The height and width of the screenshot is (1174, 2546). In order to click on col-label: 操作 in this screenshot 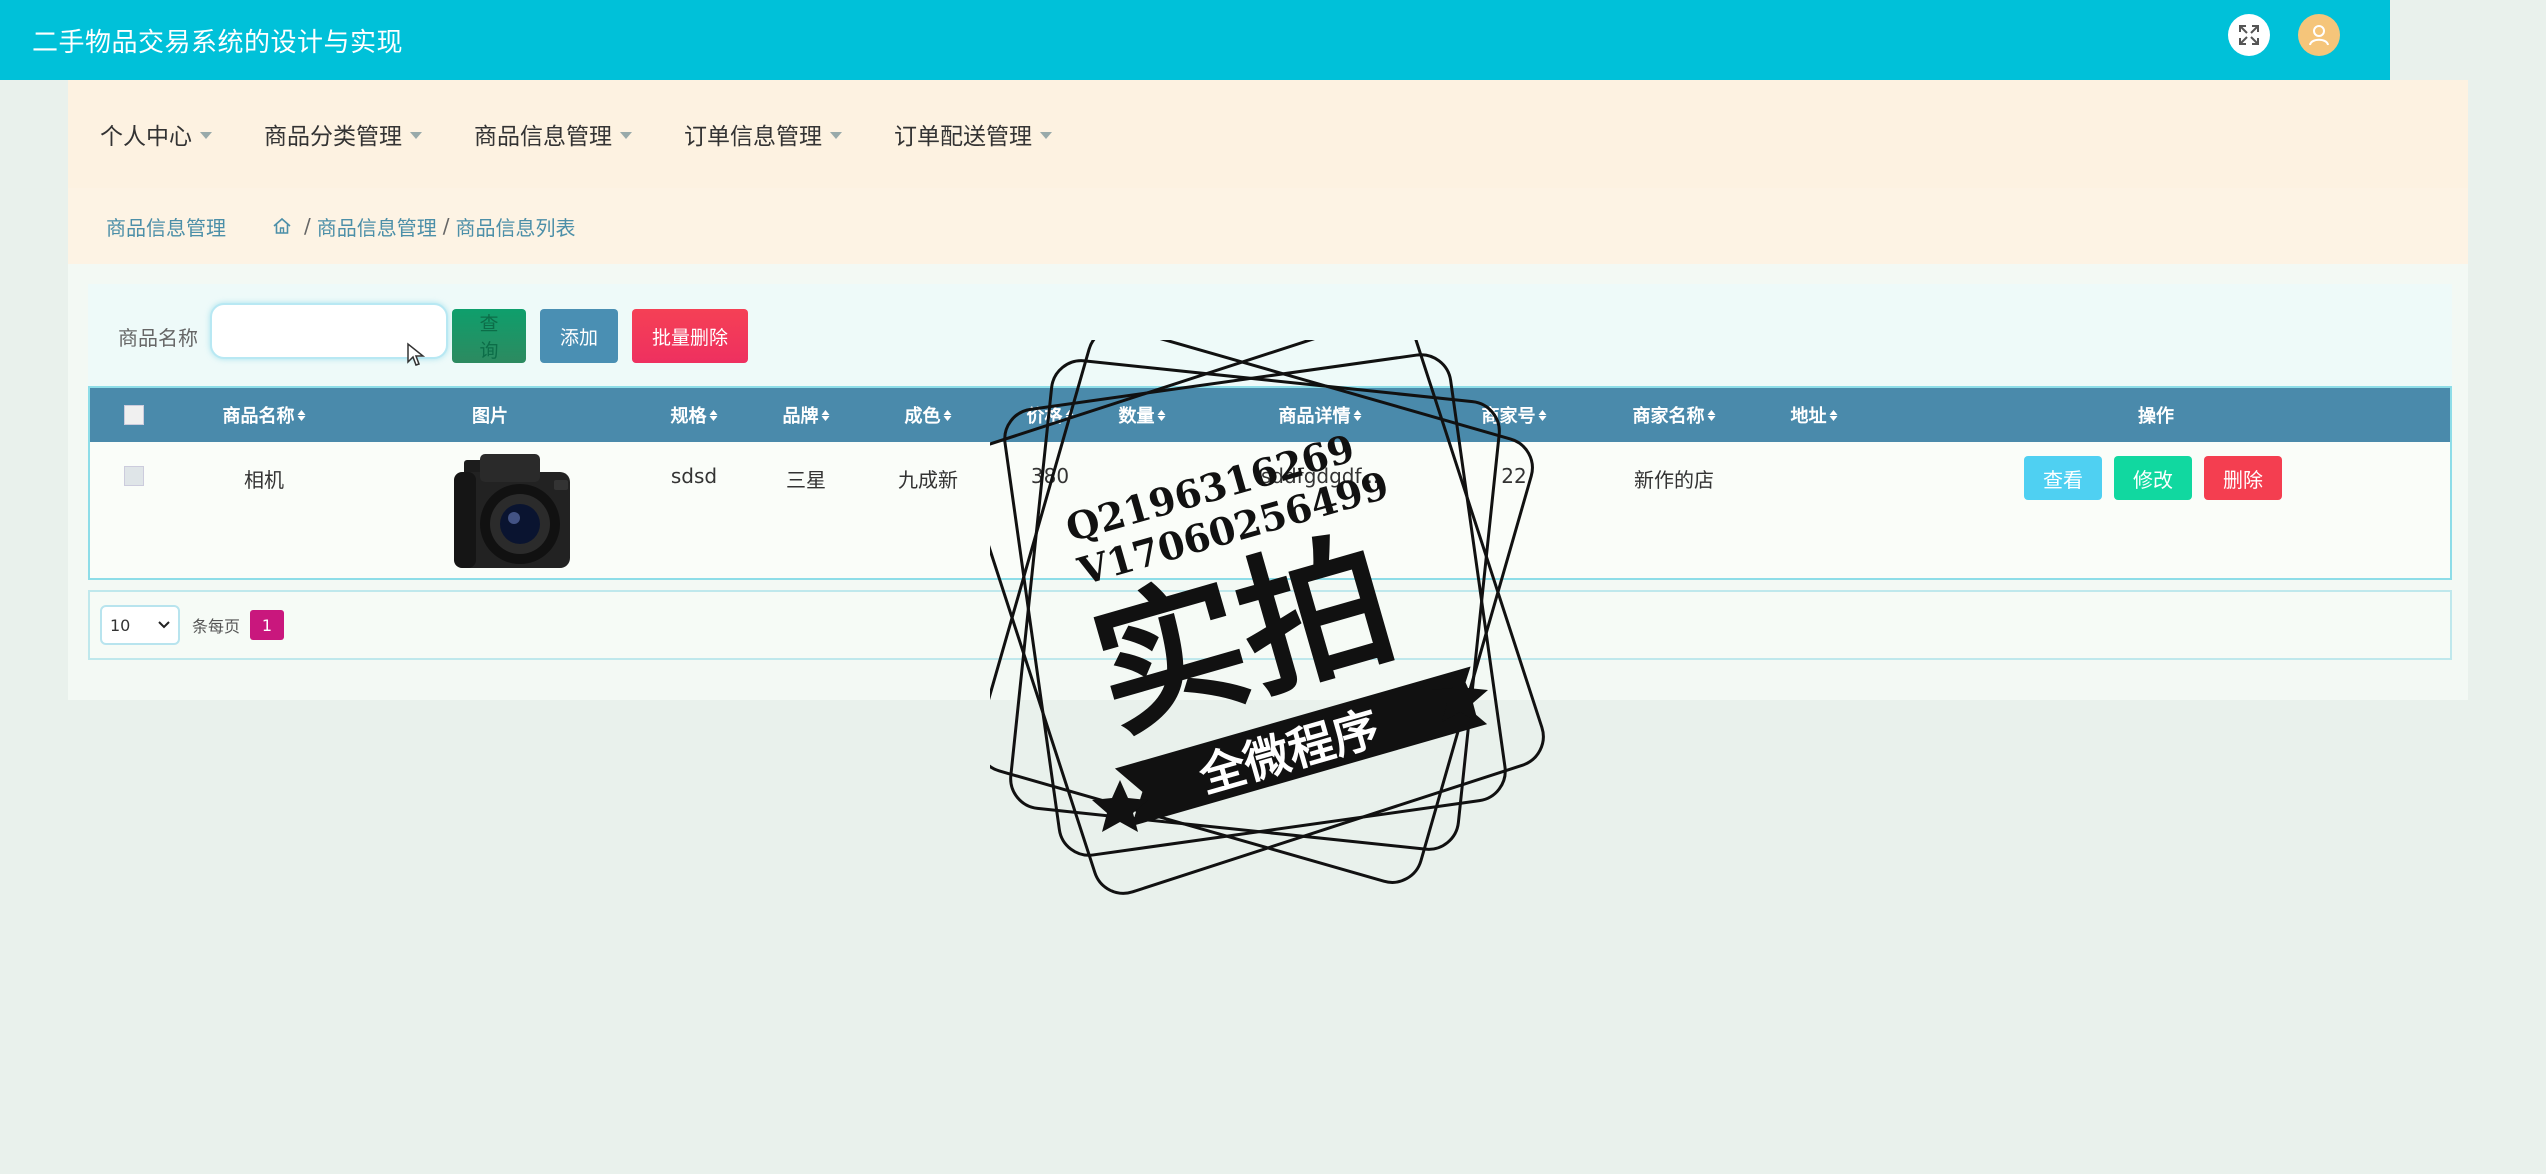, I will do `click(2156, 416)`.